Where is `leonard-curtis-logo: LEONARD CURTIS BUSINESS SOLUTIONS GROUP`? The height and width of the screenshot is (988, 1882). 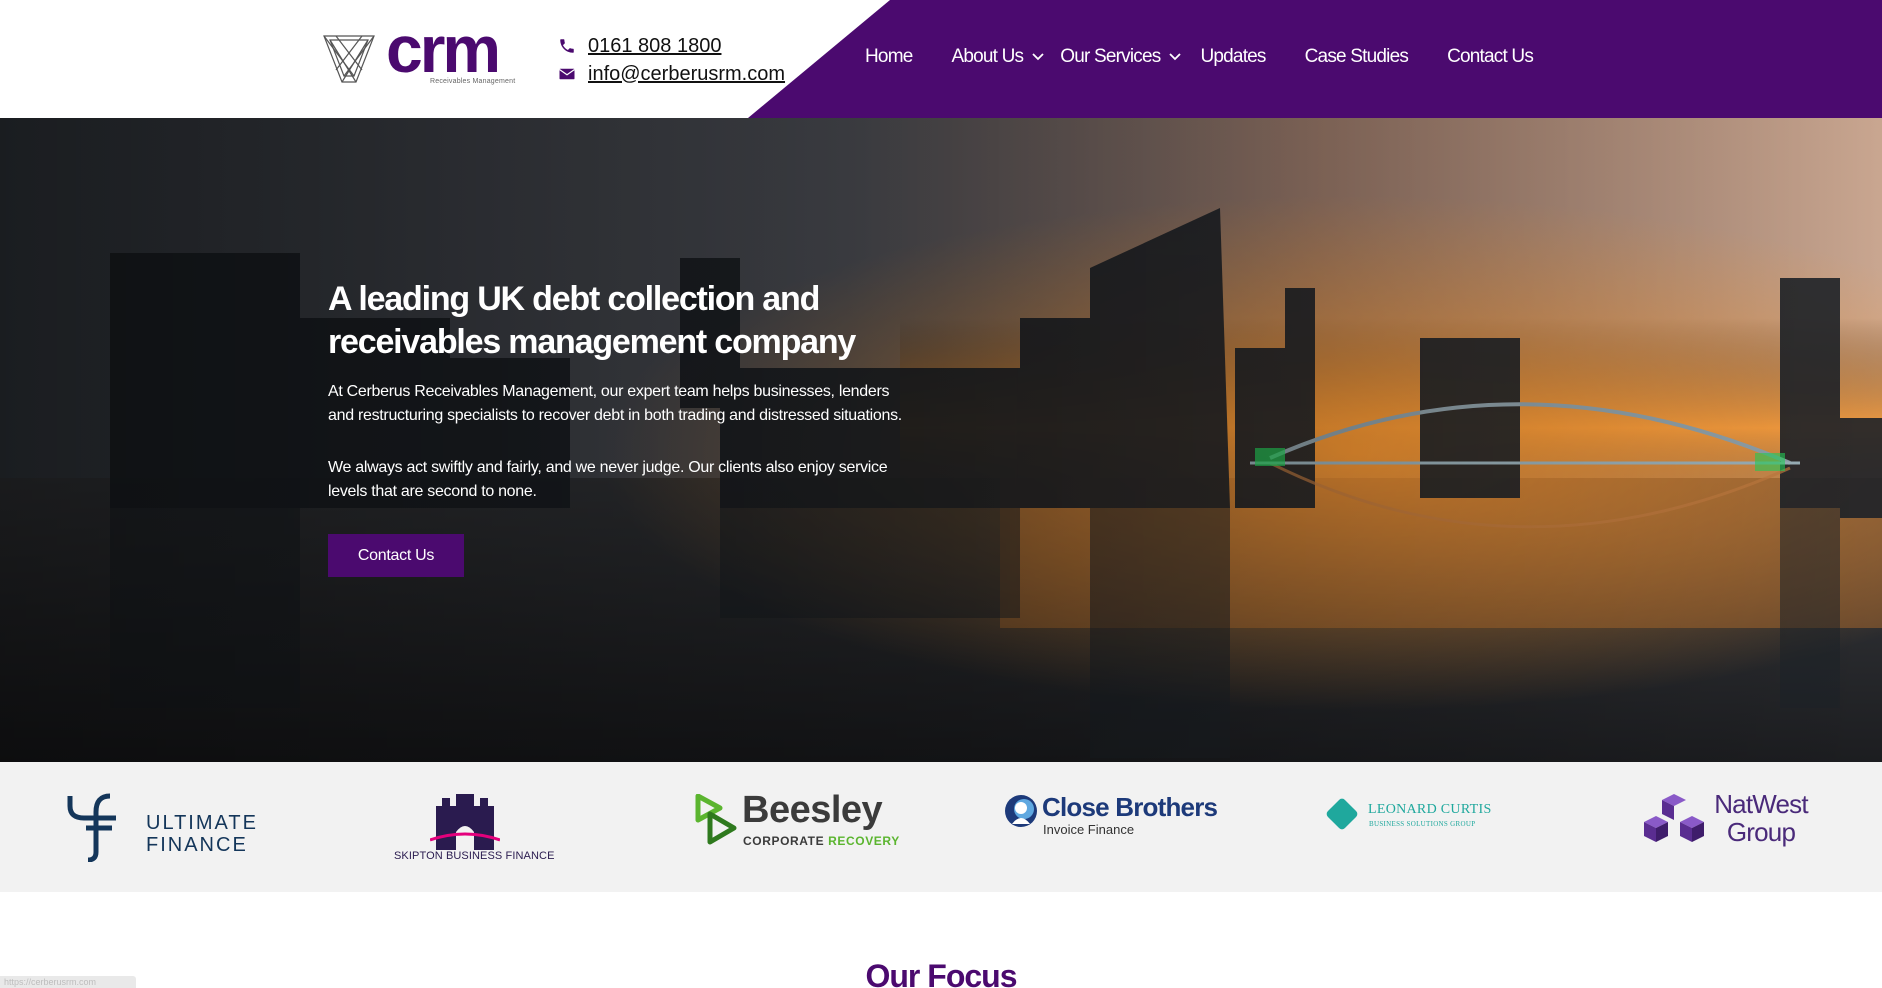 leonard-curtis-logo: LEONARD CURTIS BUSINESS SOLUTIONS GROUP is located at coordinates (1407, 827).